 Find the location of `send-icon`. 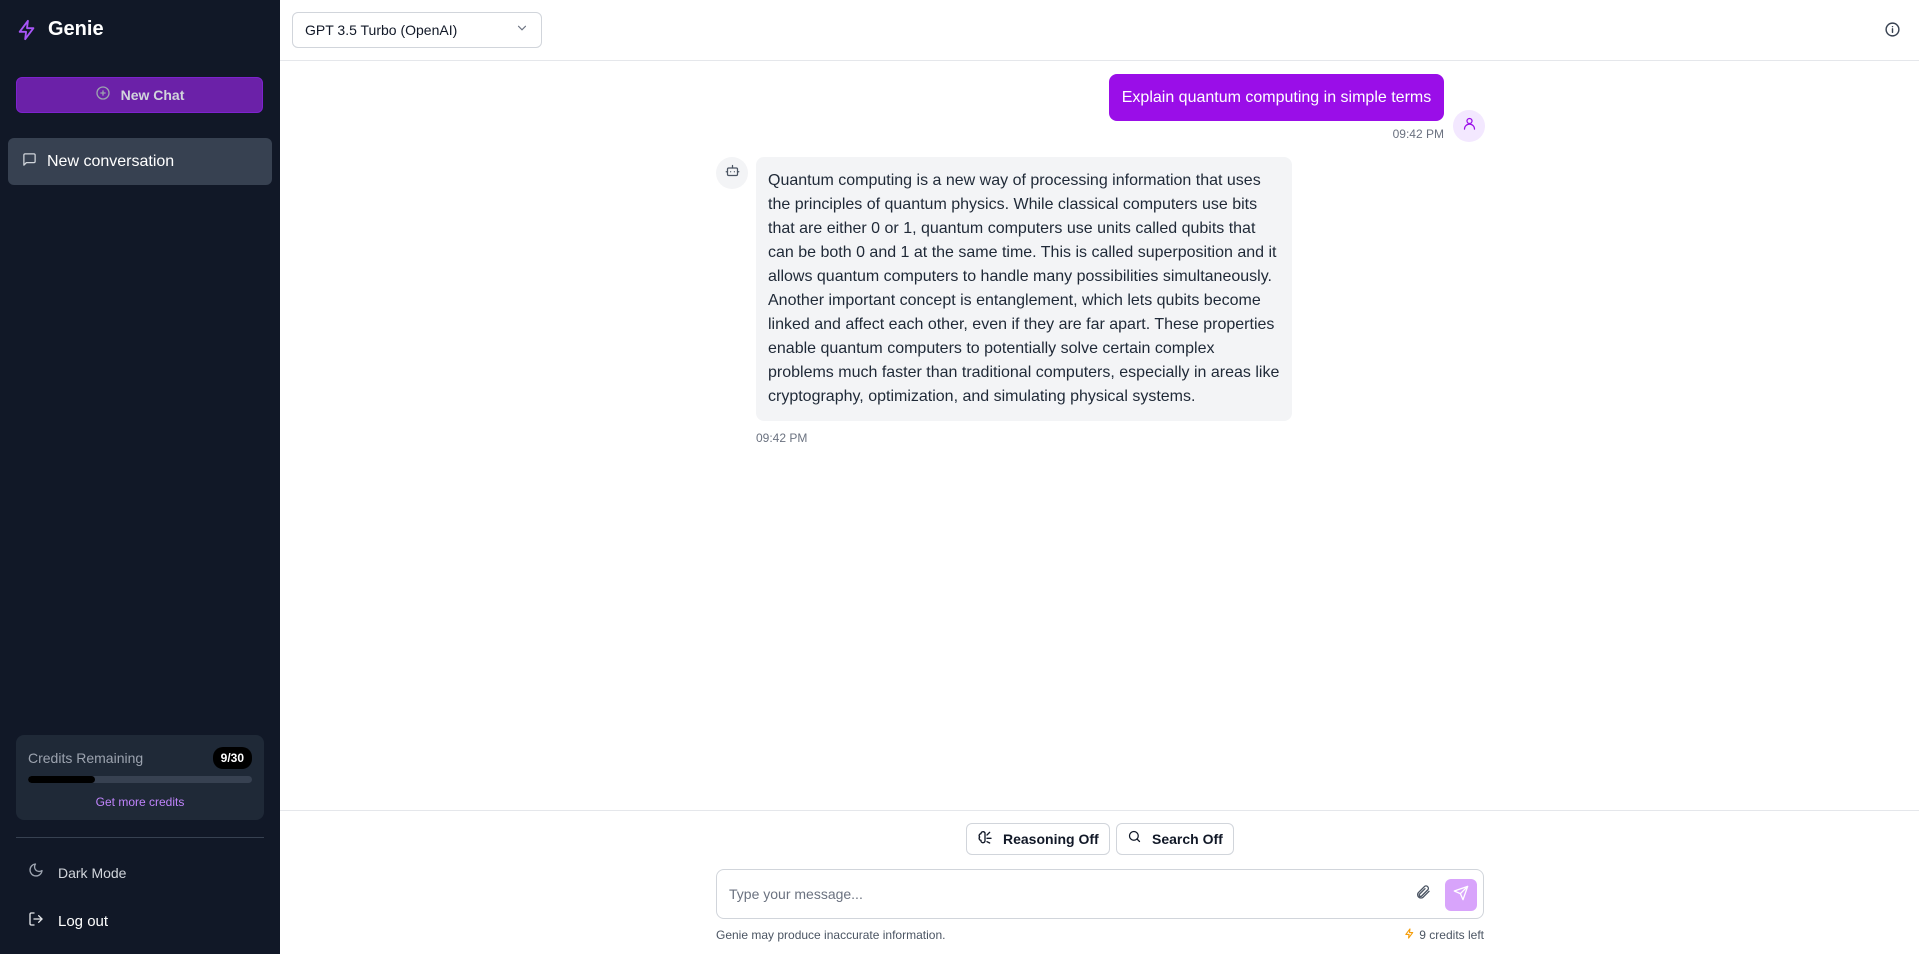

send-icon is located at coordinates (1461, 895).